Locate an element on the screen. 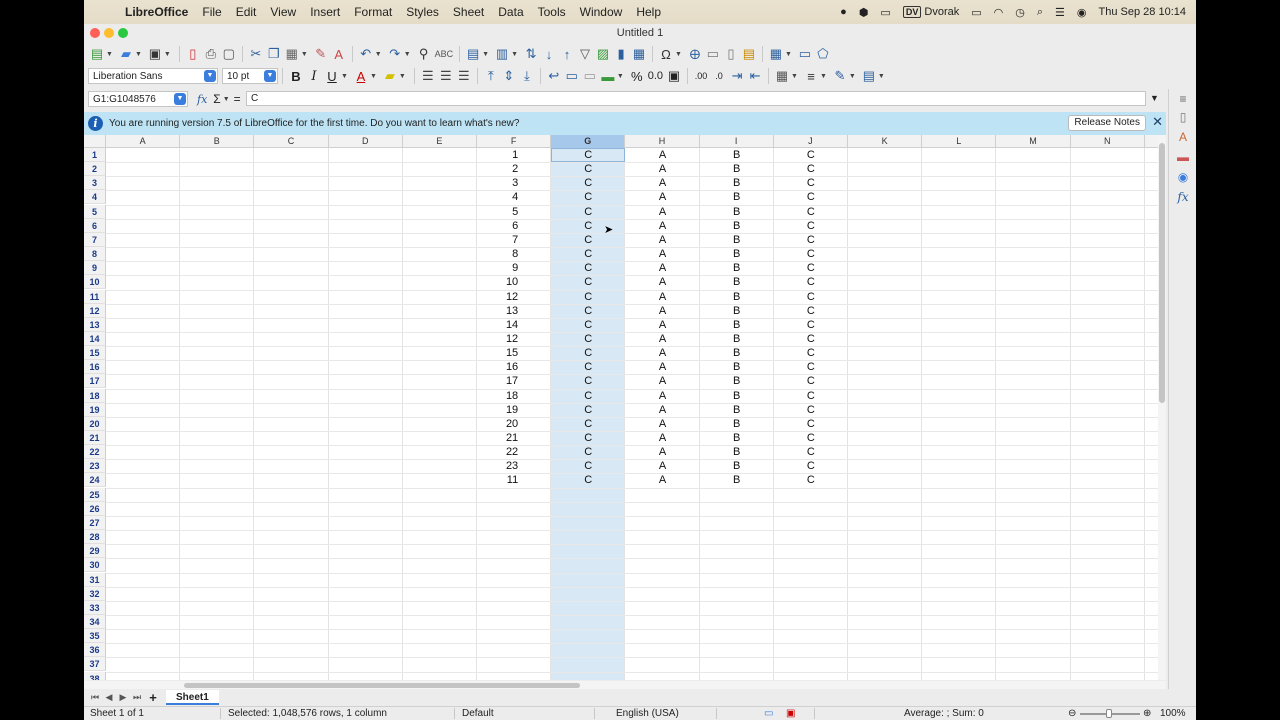 The height and width of the screenshot is (720, 1280). cell-h24: A is located at coordinates (662, 480).